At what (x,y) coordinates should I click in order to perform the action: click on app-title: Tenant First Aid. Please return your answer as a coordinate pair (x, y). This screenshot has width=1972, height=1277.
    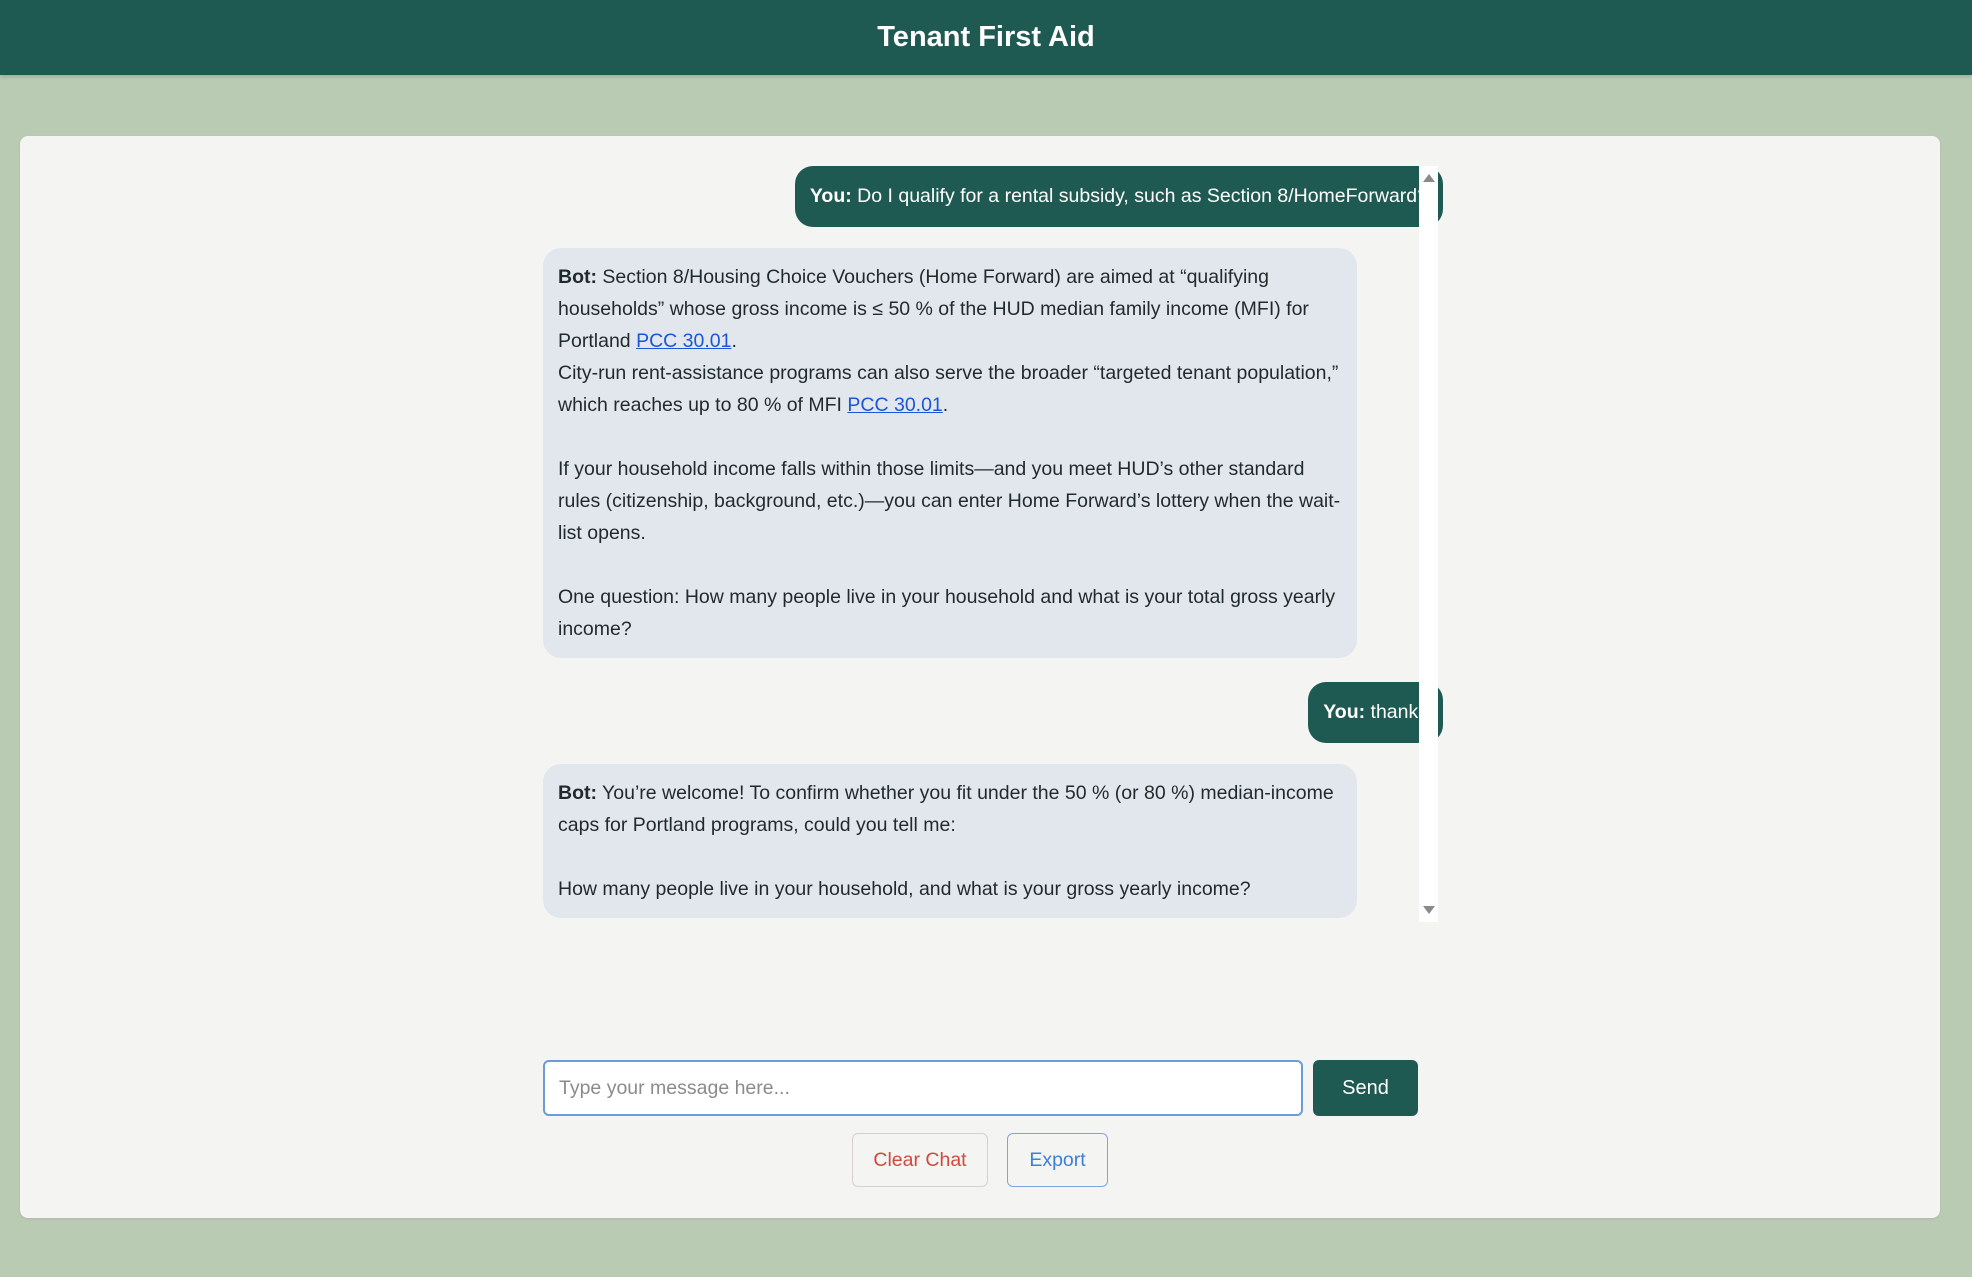
    Looking at the image, I should click on (986, 37).